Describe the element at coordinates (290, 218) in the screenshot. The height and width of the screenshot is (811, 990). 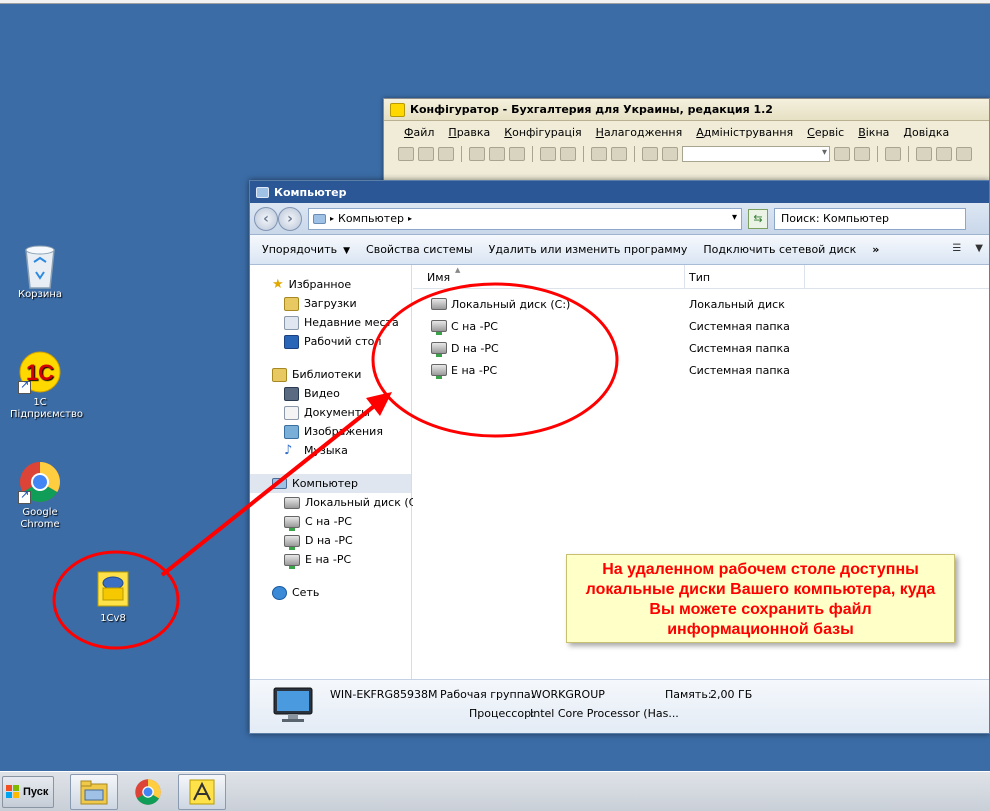
I see `forward-button: ›` at that location.